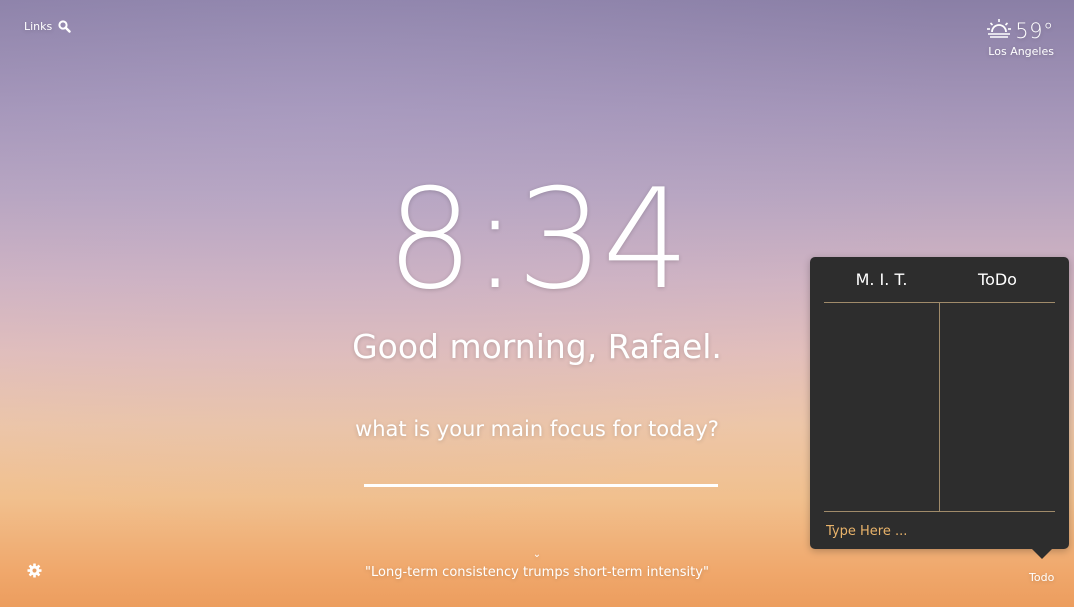 This screenshot has height=607, width=1074. I want to click on focus-input, so click(541, 473).